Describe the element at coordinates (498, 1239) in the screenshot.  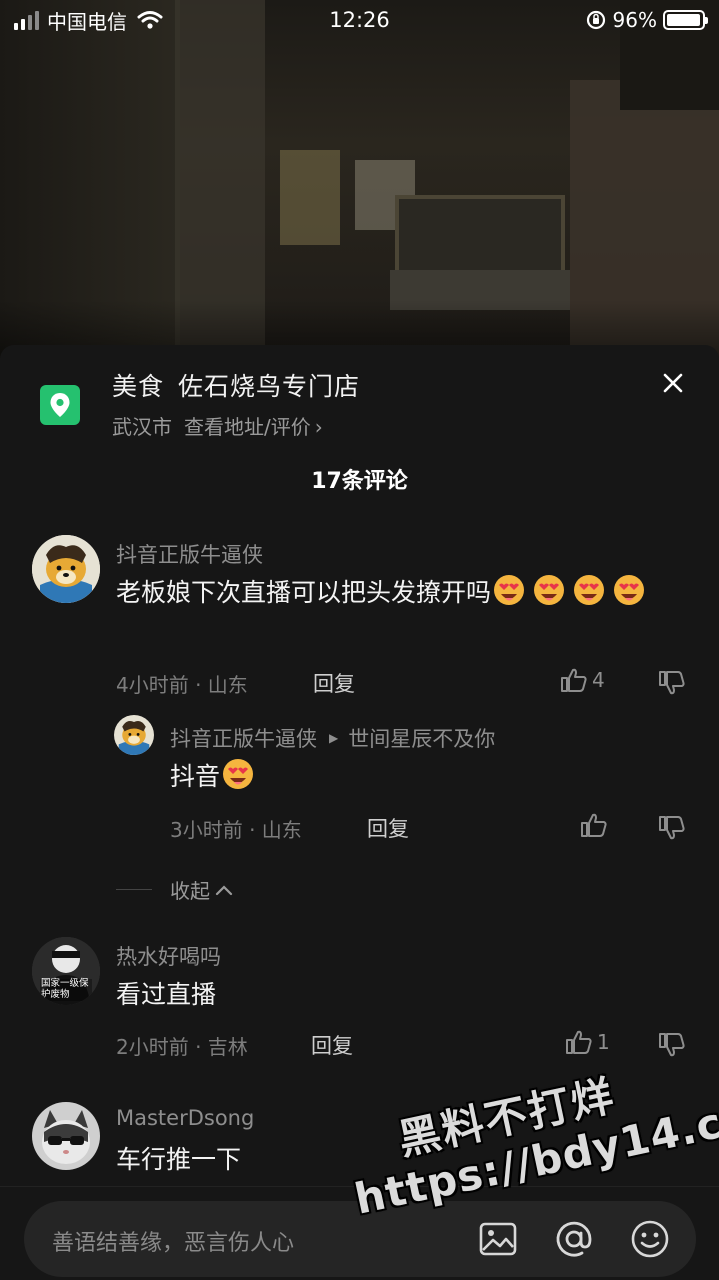
I see `image-icon` at that location.